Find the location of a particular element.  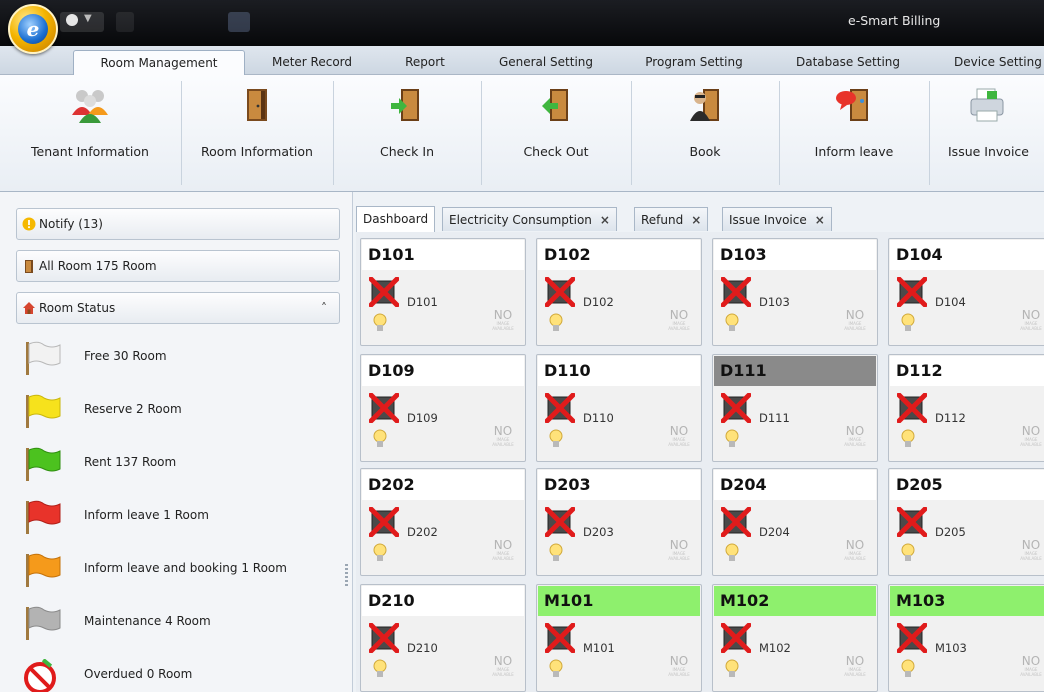

room-card: D204 D204 NO IMAGE AVAILABLE is located at coordinates (795, 522).